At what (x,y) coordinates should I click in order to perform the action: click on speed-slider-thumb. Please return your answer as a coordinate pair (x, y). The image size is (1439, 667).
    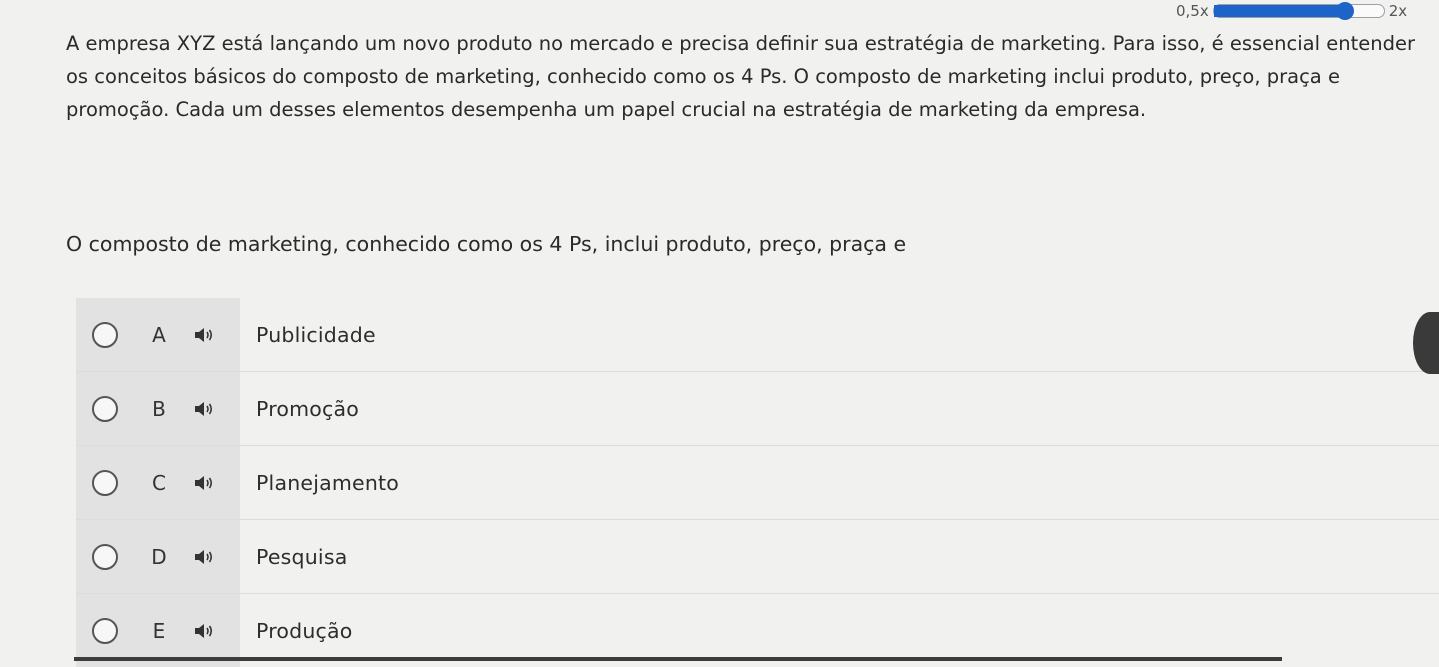
    Looking at the image, I should click on (1344, 11).